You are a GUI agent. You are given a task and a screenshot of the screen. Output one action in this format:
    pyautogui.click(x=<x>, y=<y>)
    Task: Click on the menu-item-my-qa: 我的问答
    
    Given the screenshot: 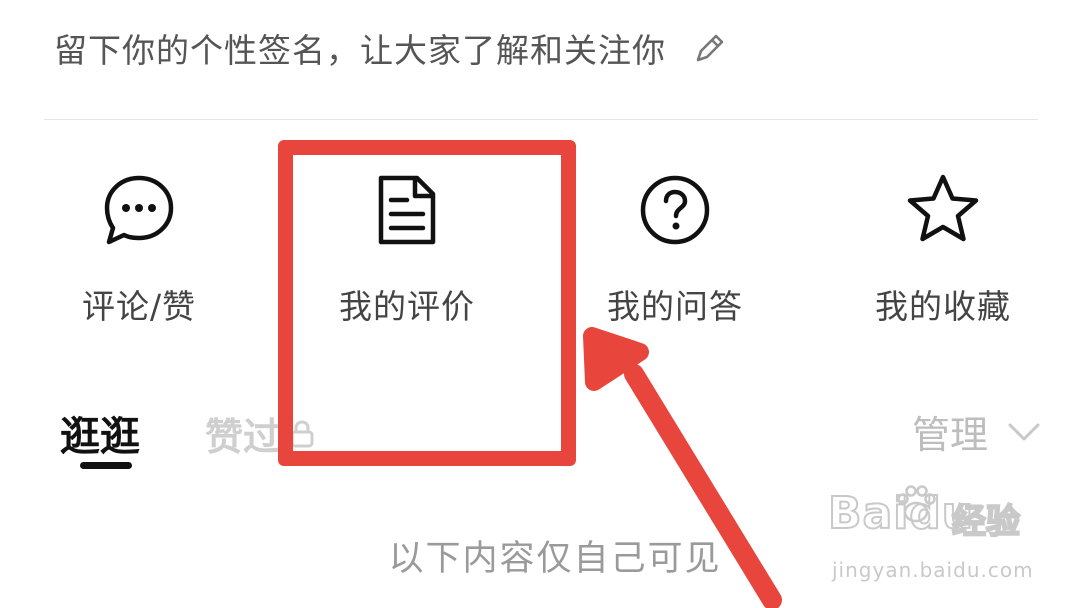 What is the action you would take?
    pyautogui.click(x=675, y=249)
    